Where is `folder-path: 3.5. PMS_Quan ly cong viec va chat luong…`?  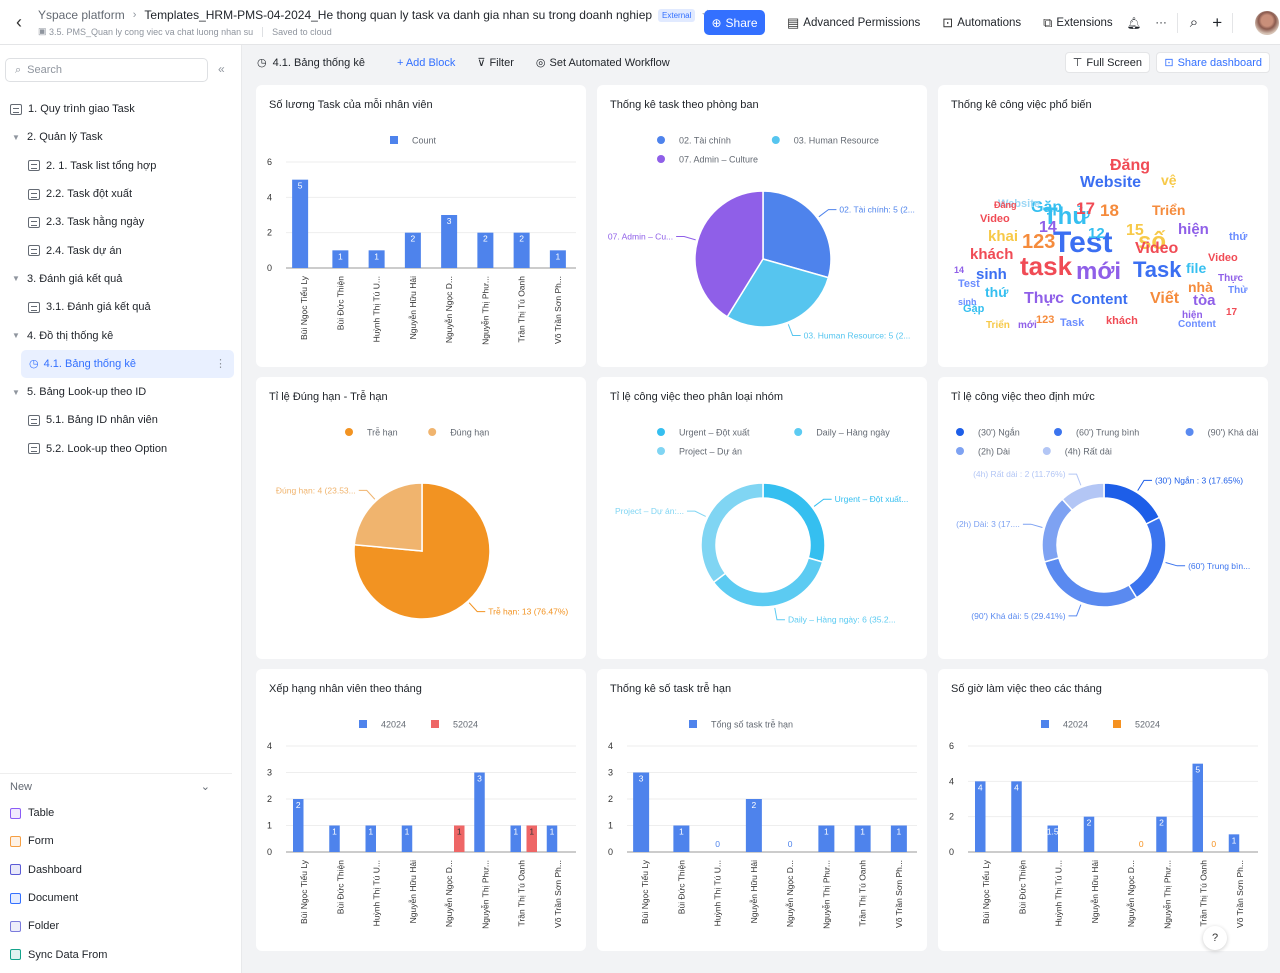
folder-path: 3.5. PMS_Quan ly cong viec va chat luong… is located at coordinates (151, 32).